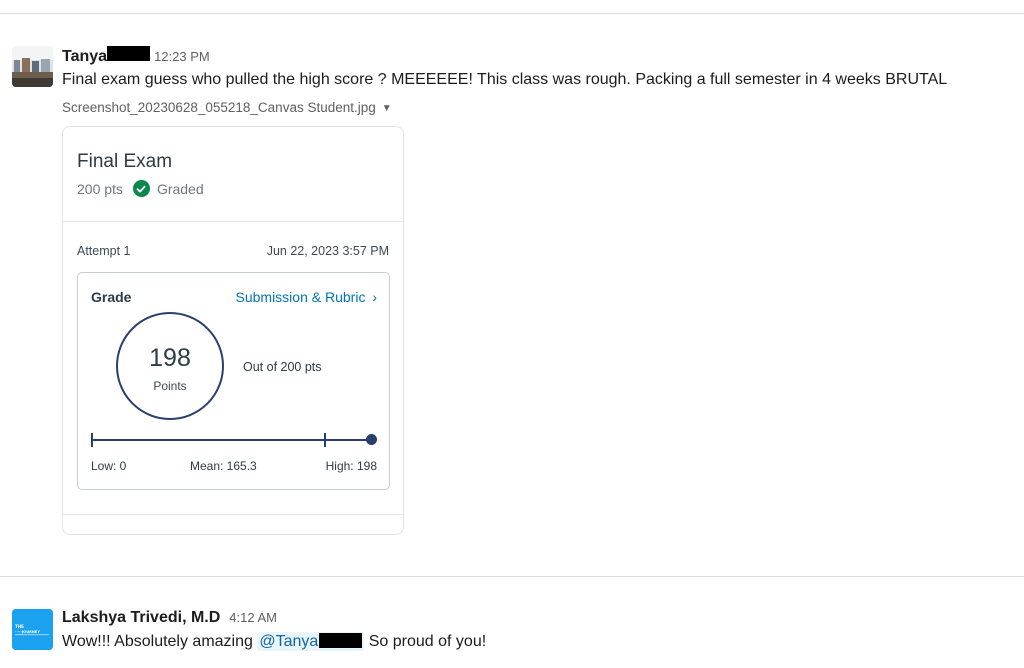  Describe the element at coordinates (182, 56) in the screenshot. I see `timestamp: 12:23 PM` at that location.